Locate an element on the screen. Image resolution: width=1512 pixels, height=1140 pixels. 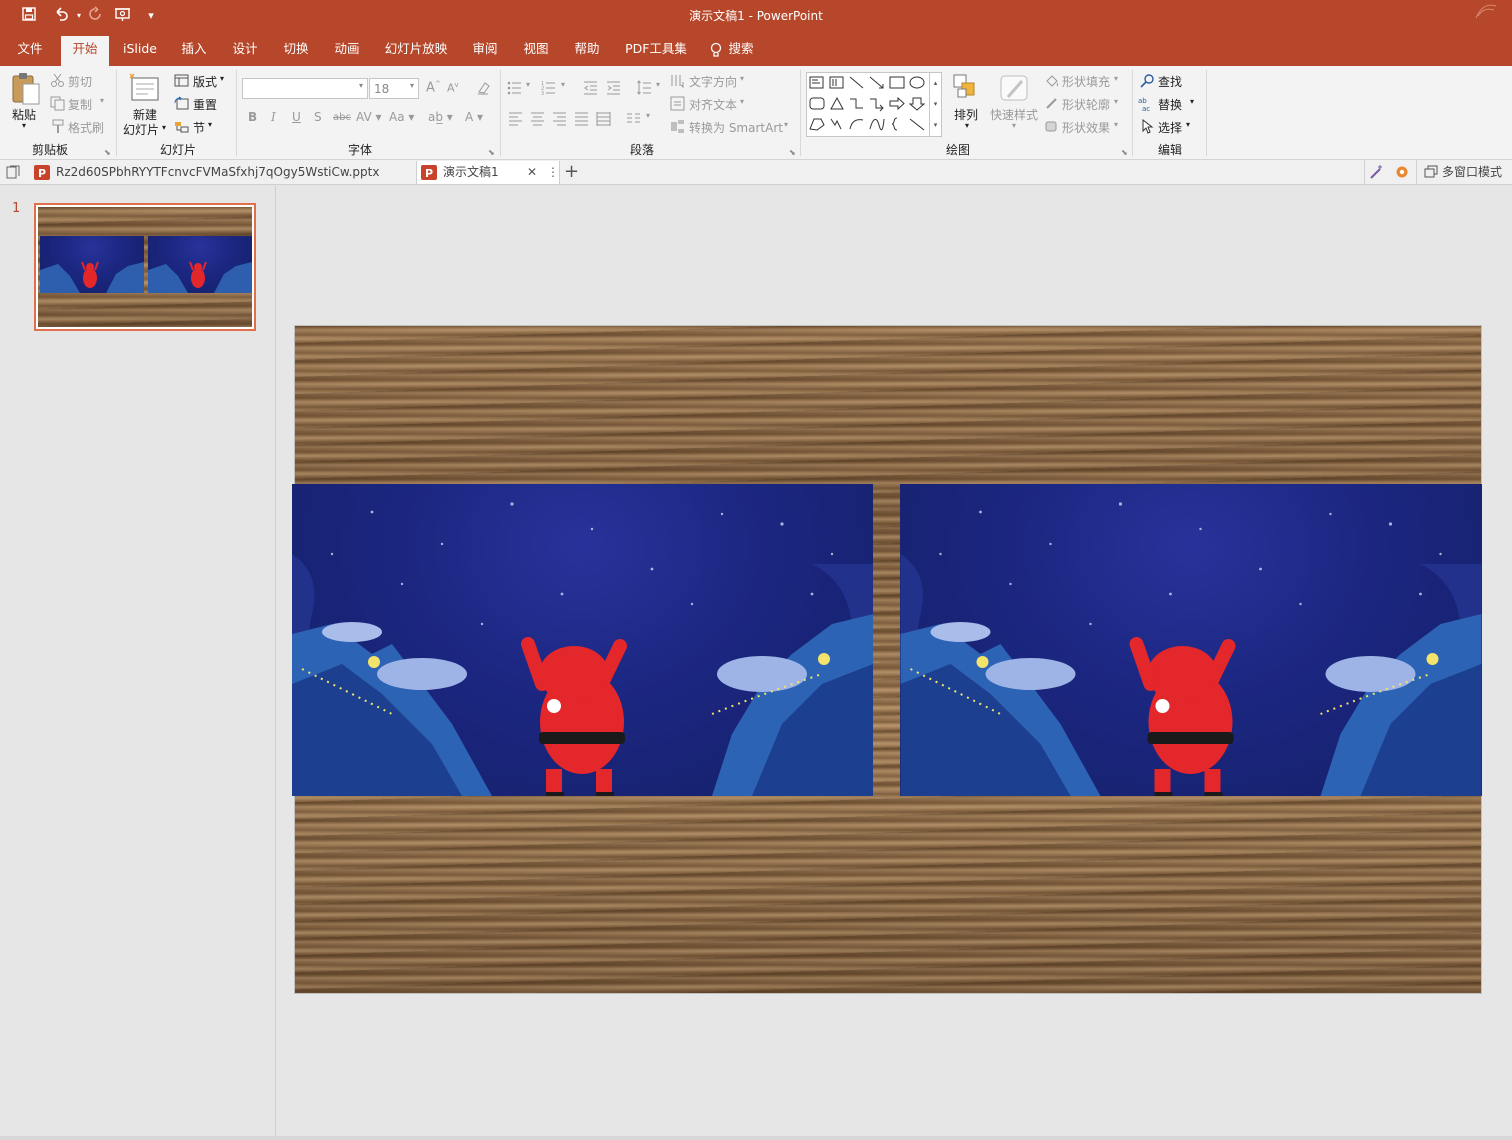
section-dropdown-icon: ▾ is located at coordinates (210, 124).